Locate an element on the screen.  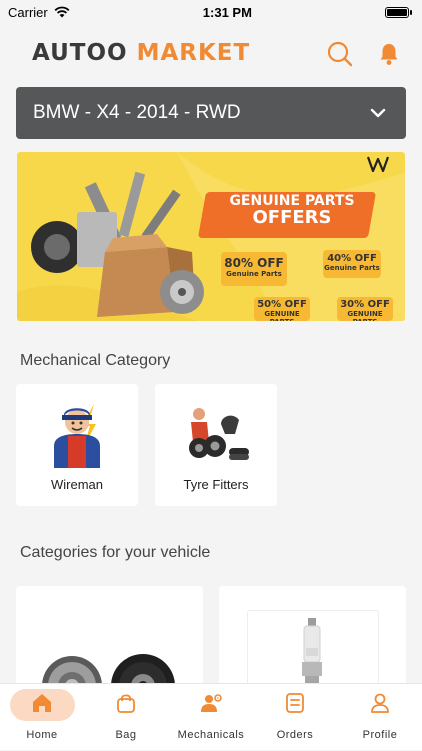
tyre-fitter-icon is located at coordinates (219, 434).